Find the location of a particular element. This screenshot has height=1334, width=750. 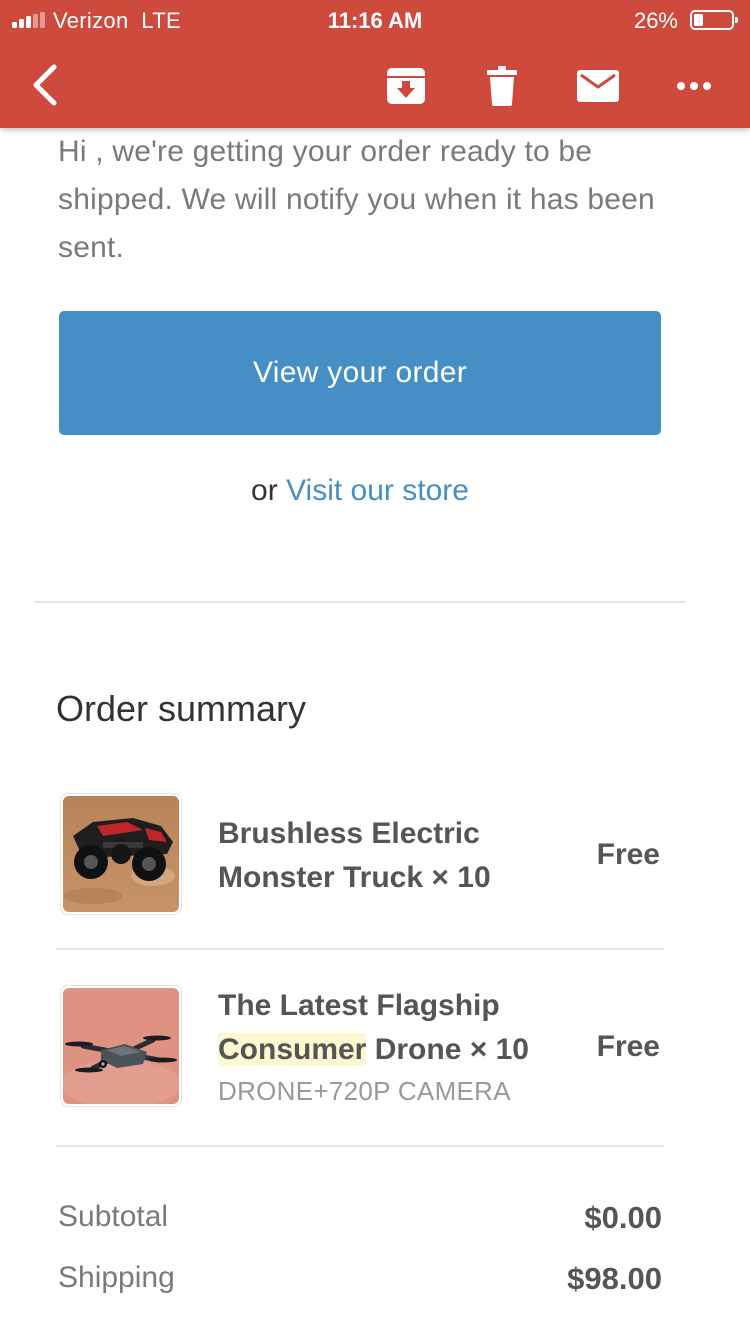

drone-image is located at coordinates (121, 1046).